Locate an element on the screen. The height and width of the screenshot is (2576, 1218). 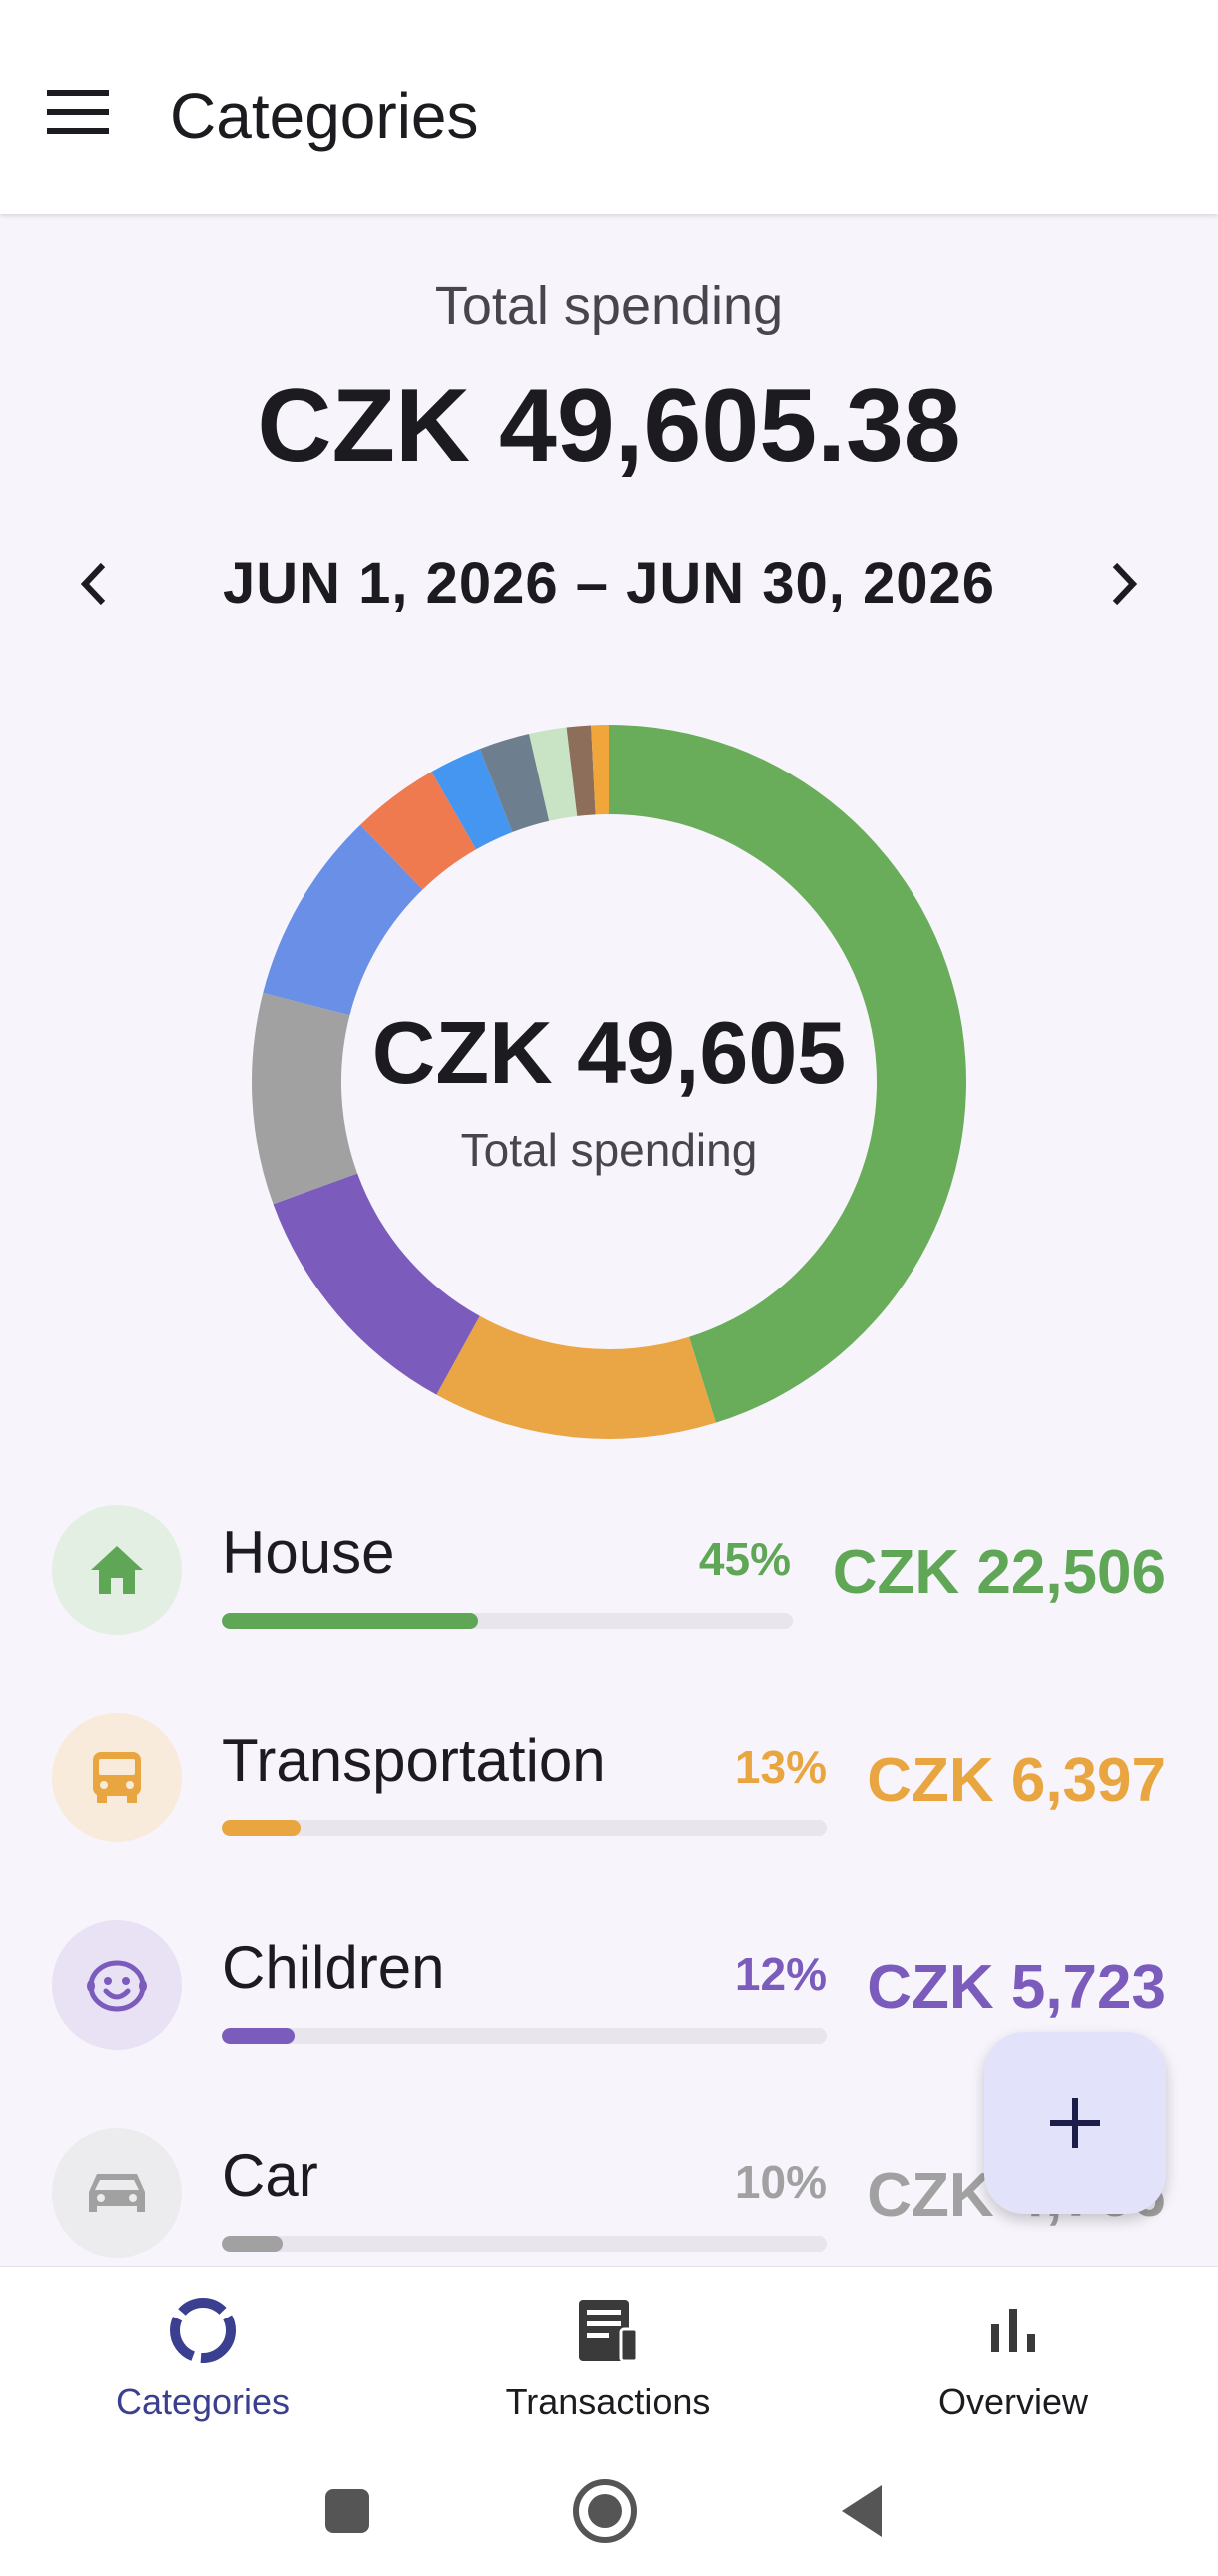
category-percent: 10% is located at coordinates (781, 2182).